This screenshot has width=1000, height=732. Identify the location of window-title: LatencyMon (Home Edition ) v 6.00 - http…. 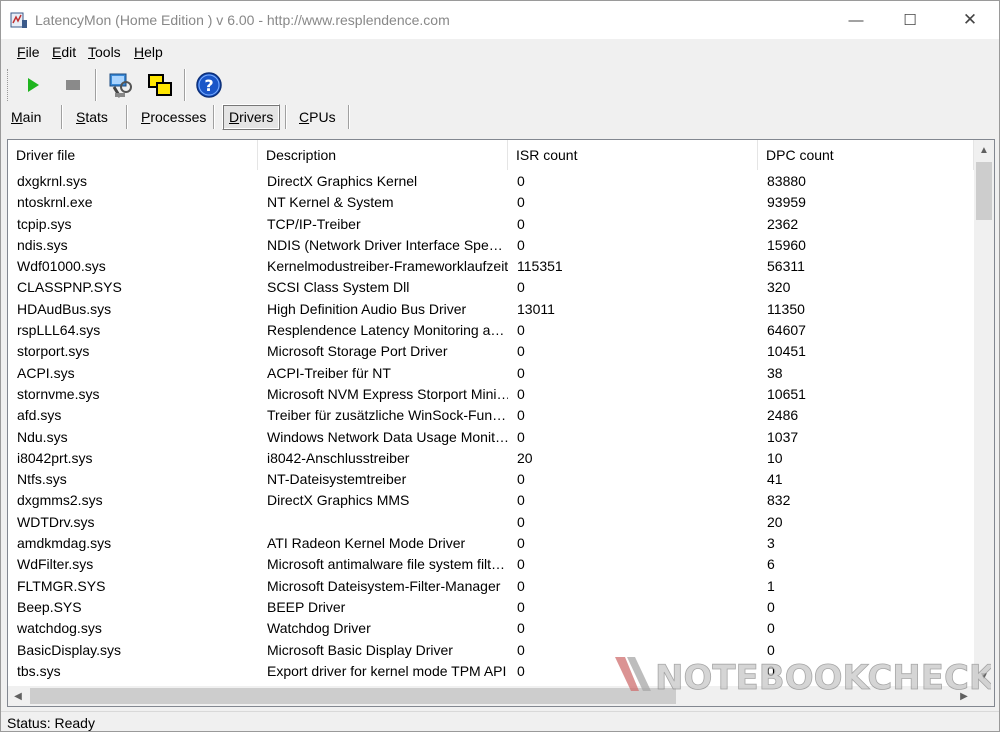
(242, 20).